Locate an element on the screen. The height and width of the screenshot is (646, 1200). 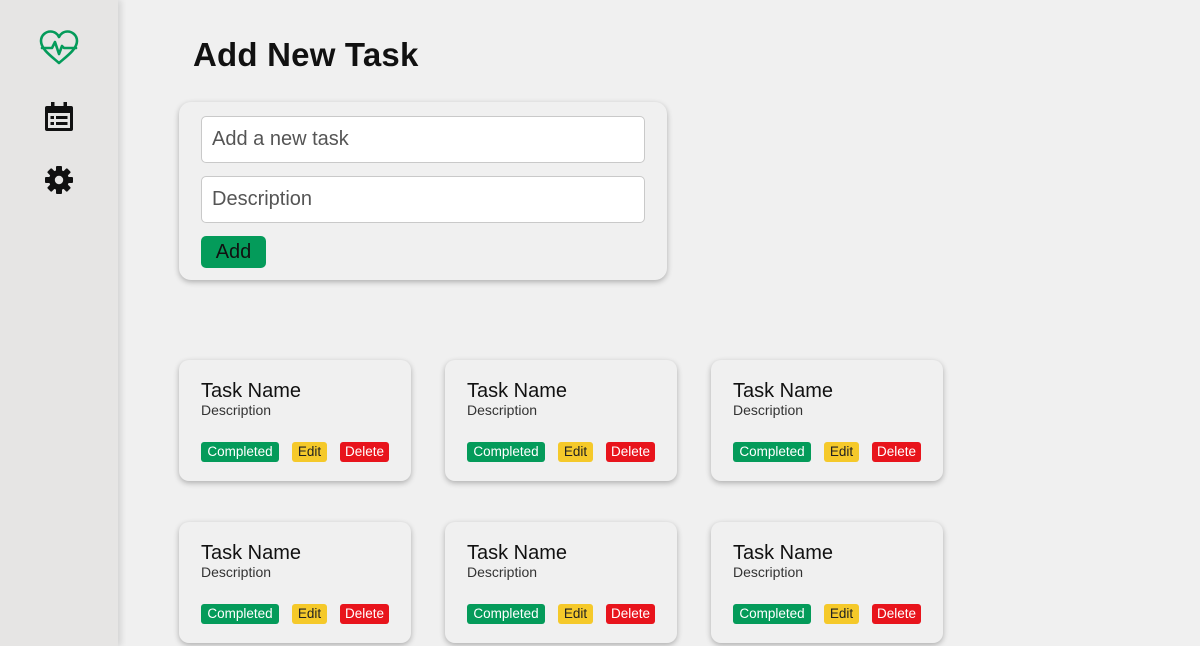
sidebar-item-calendar is located at coordinates (59, 117).